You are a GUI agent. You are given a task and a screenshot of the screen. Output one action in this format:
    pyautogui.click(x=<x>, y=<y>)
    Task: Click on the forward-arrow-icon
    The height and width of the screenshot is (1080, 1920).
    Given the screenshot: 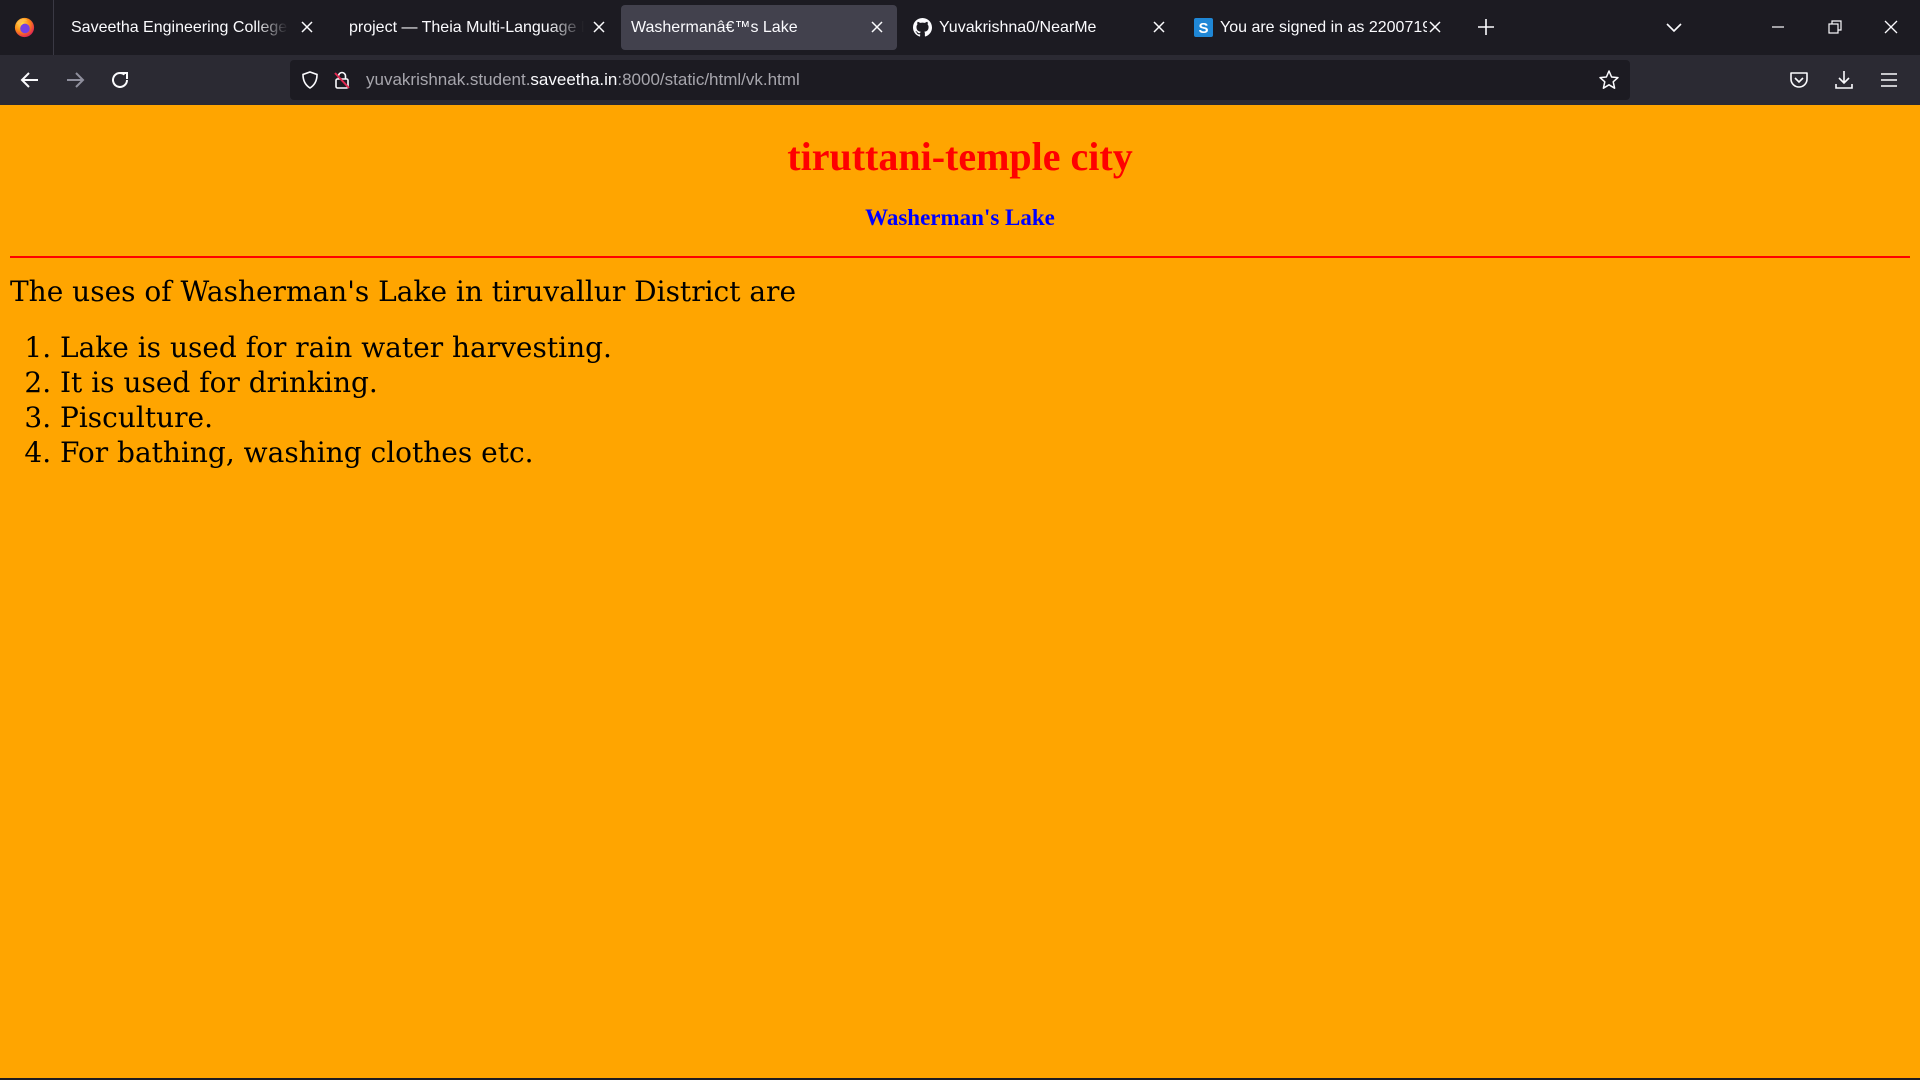 What is the action you would take?
    pyautogui.click(x=75, y=80)
    